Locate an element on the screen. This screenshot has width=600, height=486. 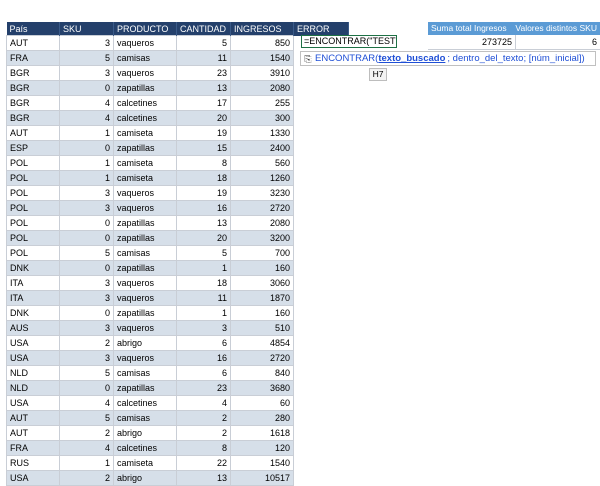
cell-pais: ITA is located at coordinates (33, 298).